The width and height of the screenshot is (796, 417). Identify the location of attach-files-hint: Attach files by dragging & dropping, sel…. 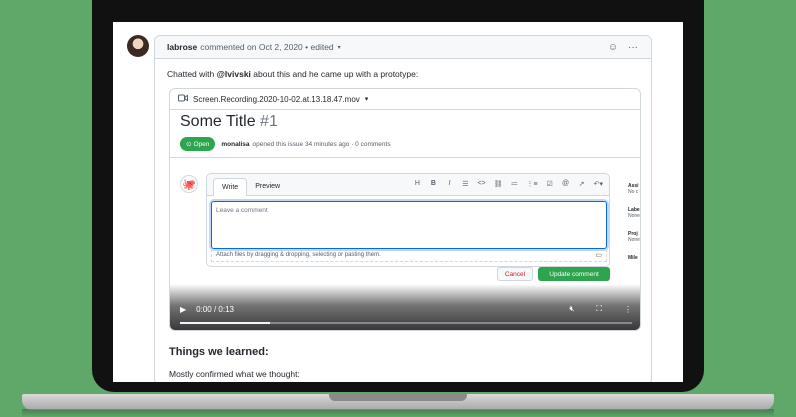
(409, 255).